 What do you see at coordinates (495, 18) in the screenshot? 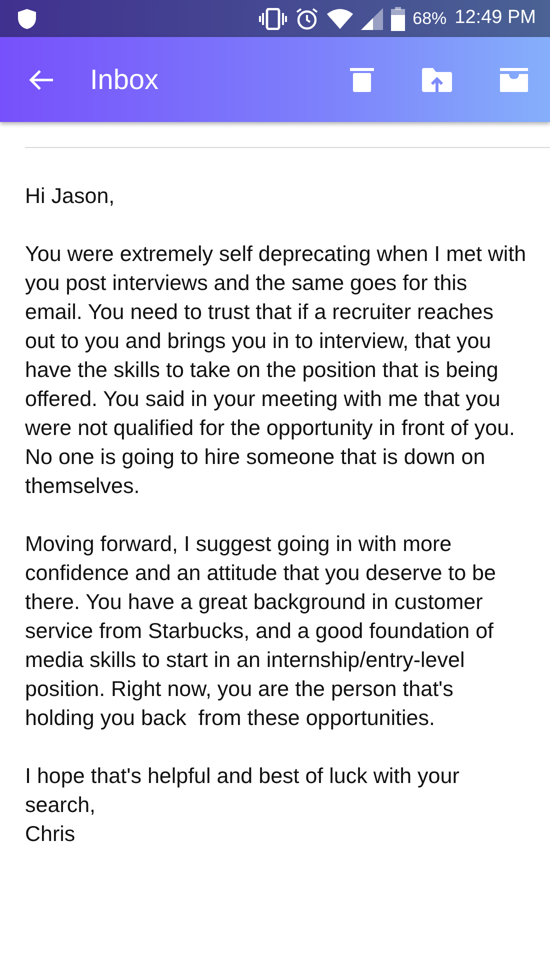
I see `clock-time: 12:49 PM` at bounding box center [495, 18].